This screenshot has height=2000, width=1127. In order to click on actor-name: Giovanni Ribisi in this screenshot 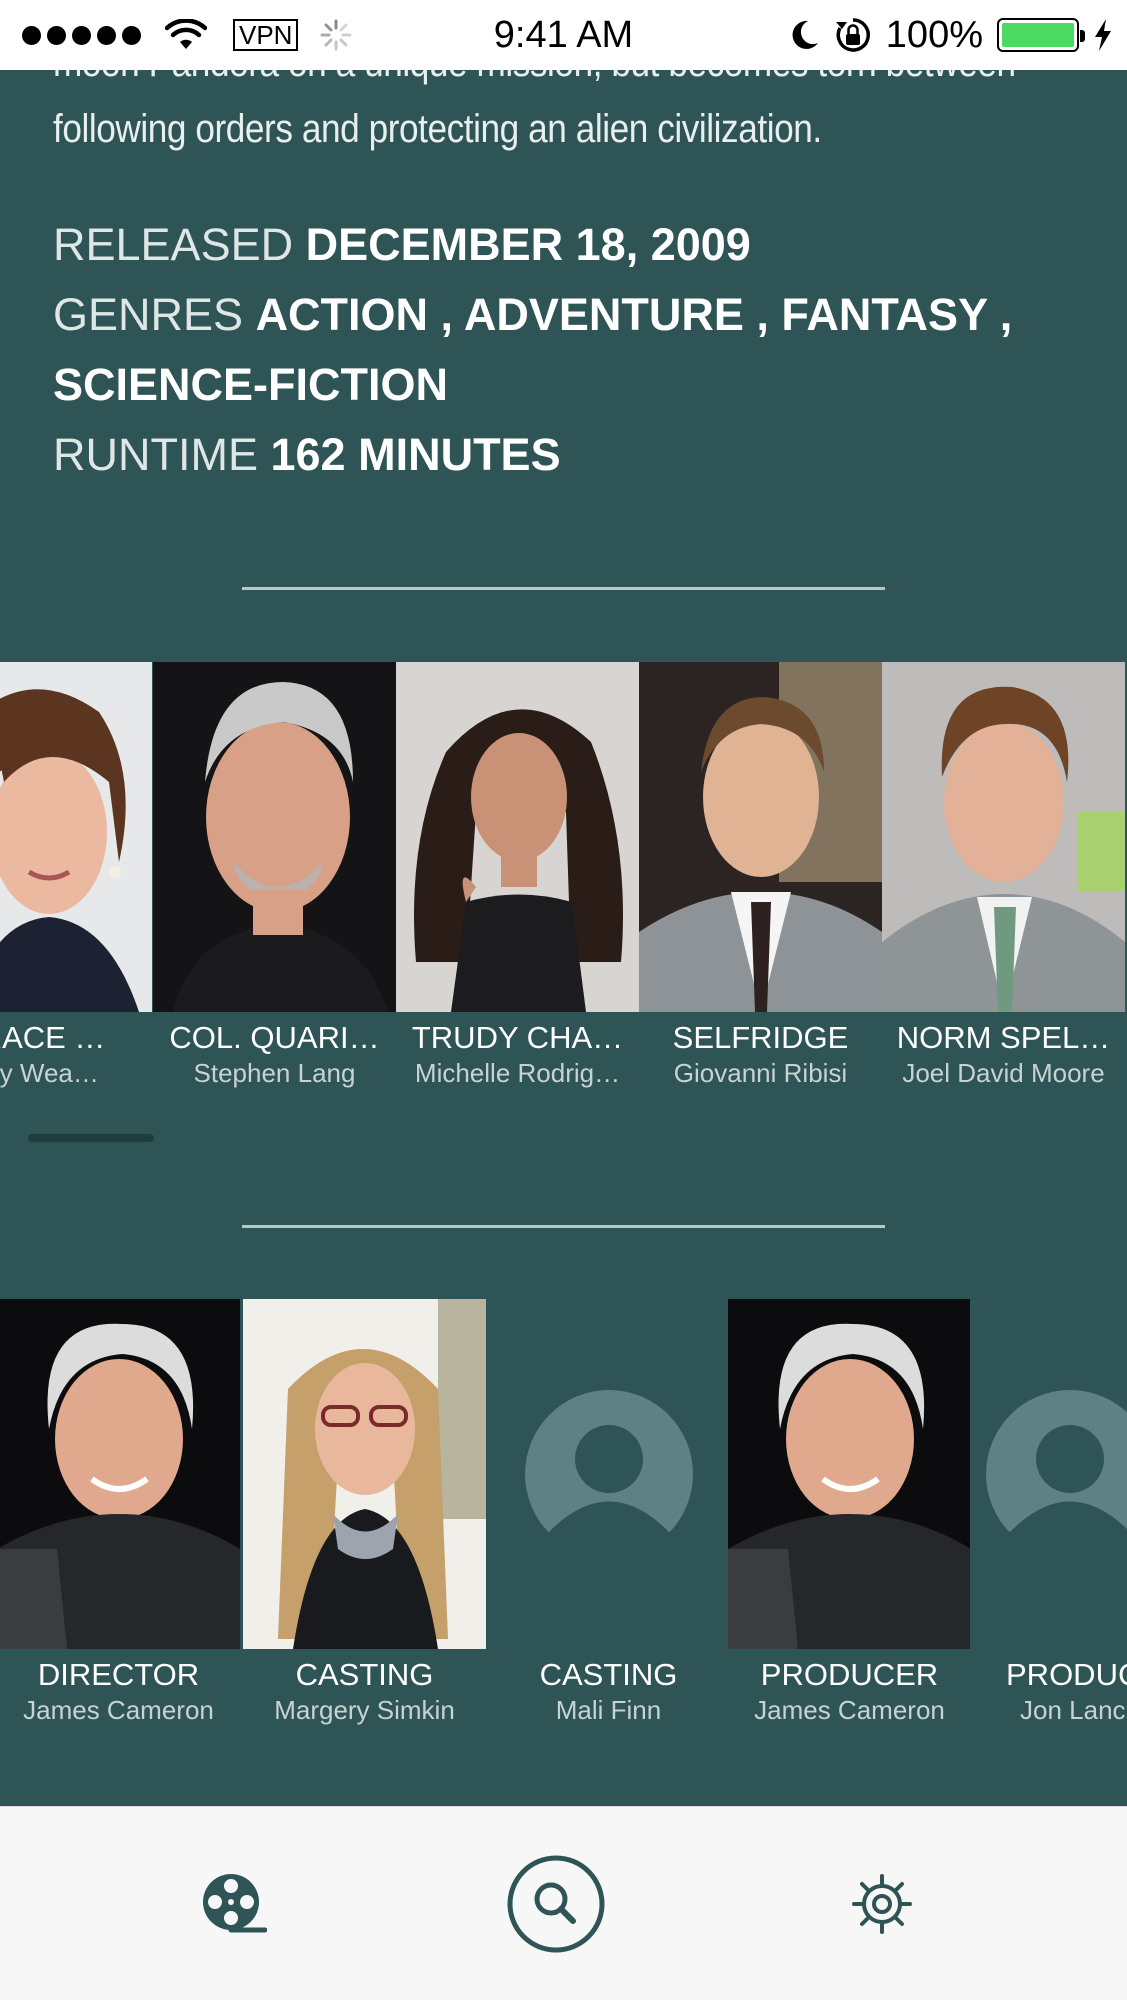, I will do `click(760, 1073)`.